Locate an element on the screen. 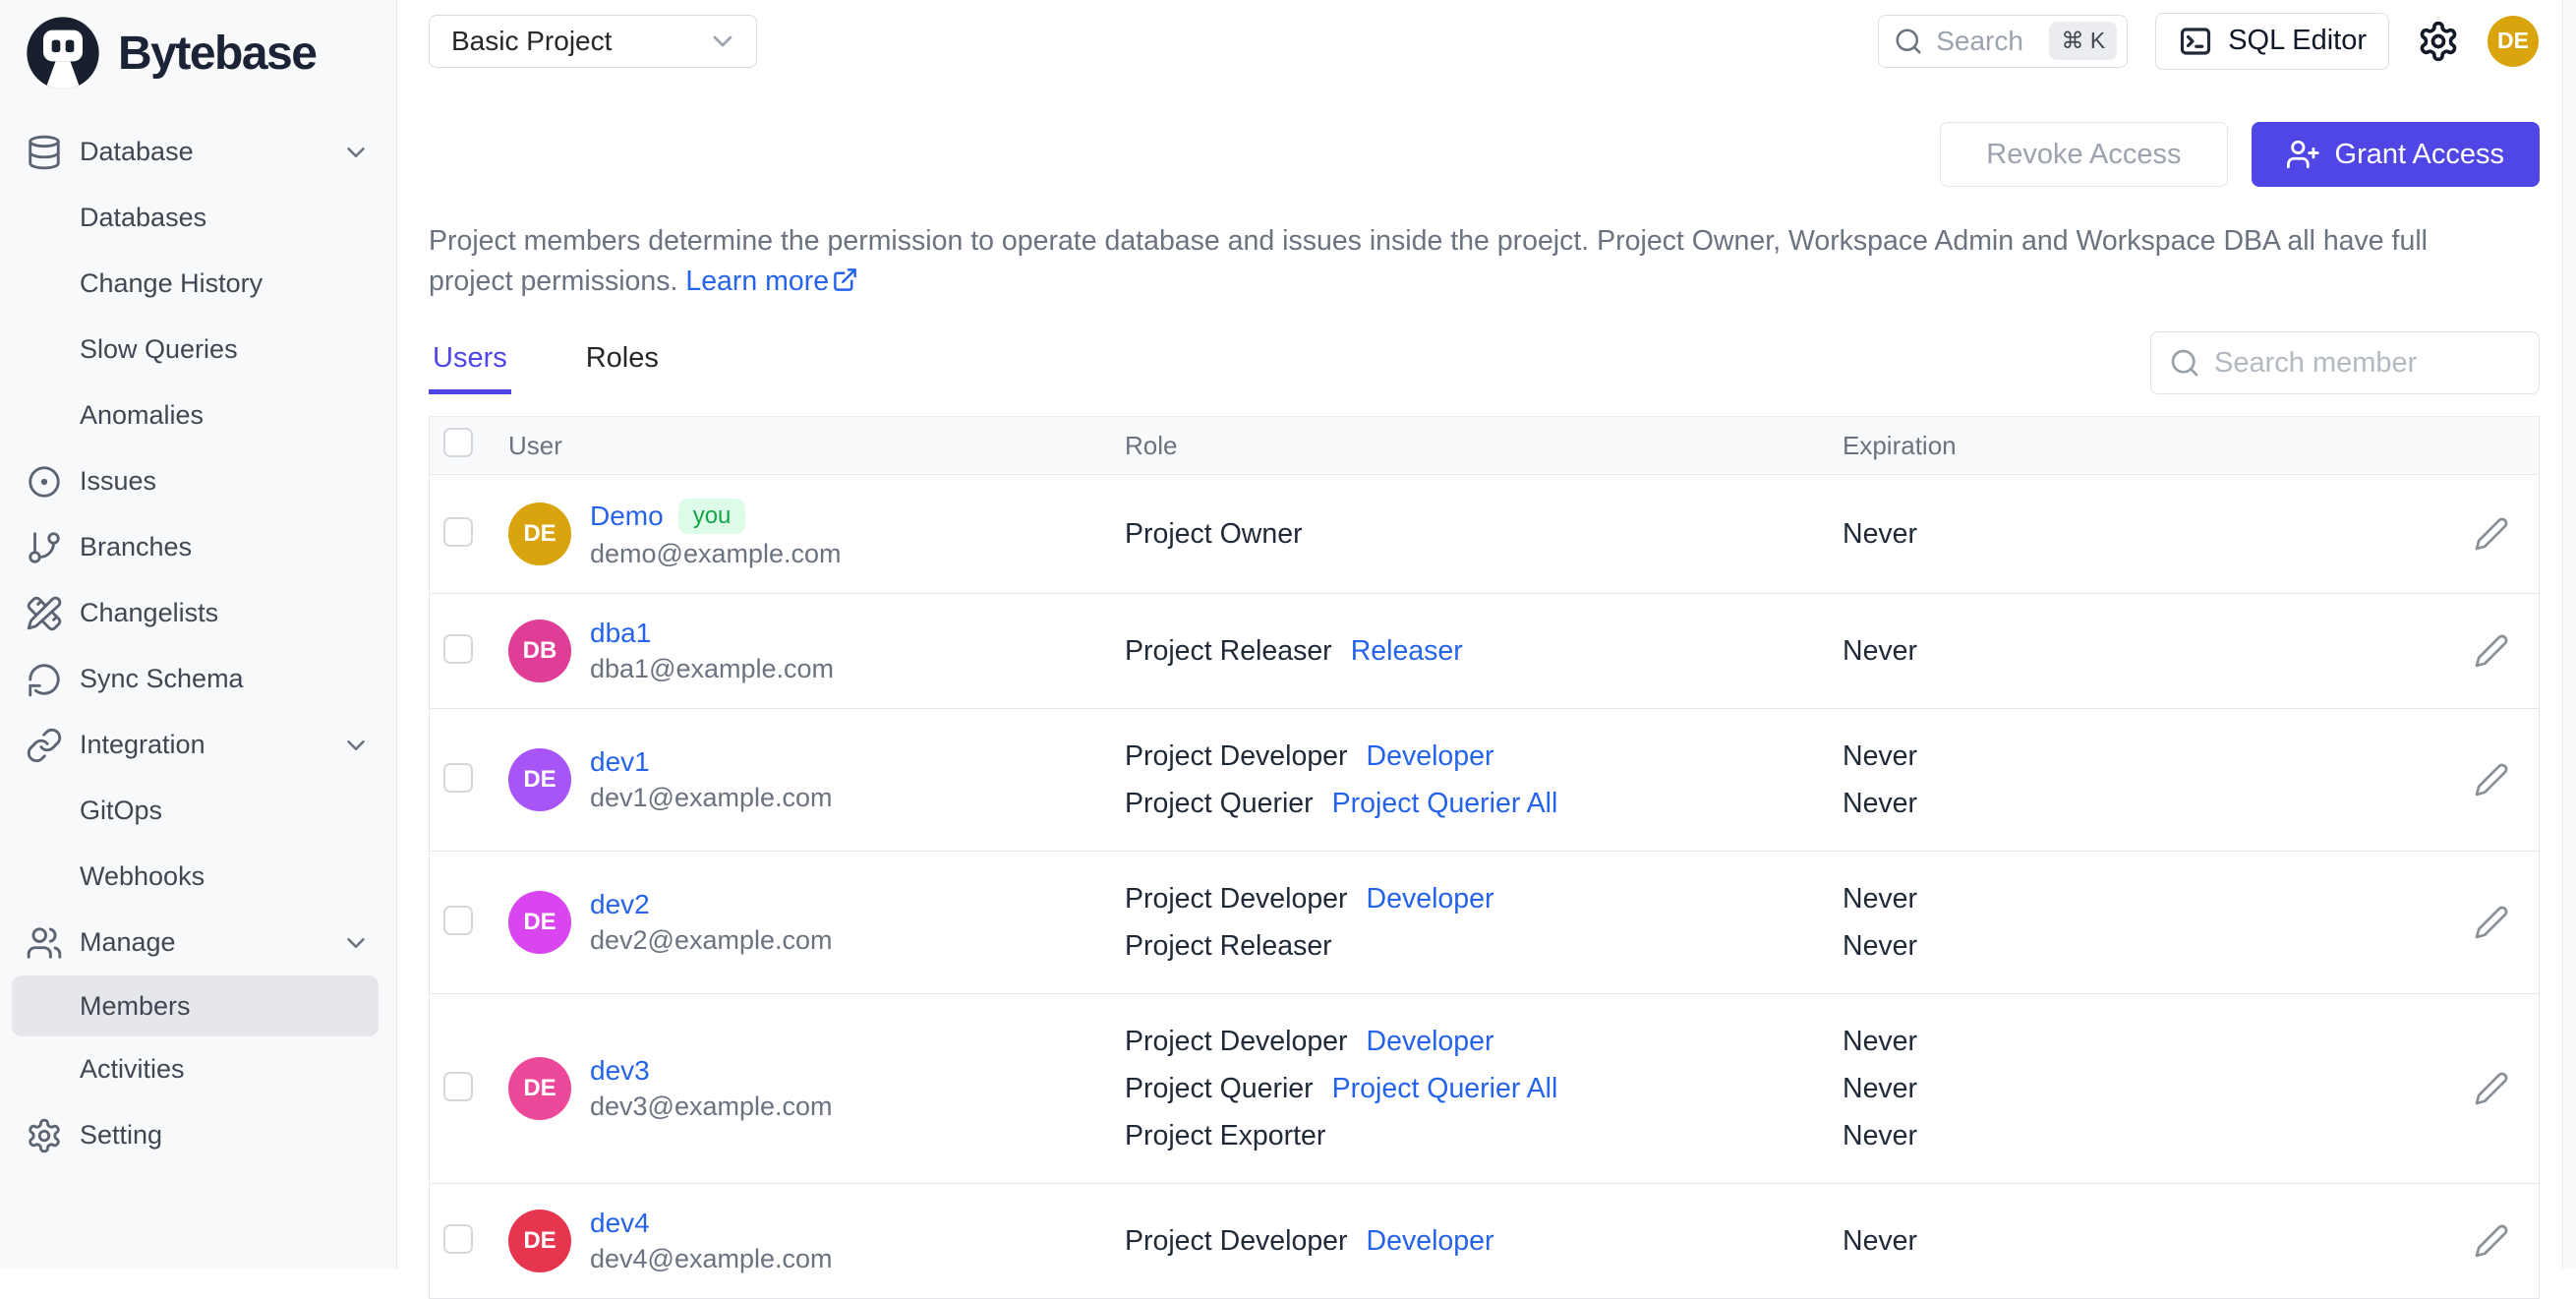 The image size is (2576, 1299). sidebar-item-members: Members is located at coordinates (195, 1005).